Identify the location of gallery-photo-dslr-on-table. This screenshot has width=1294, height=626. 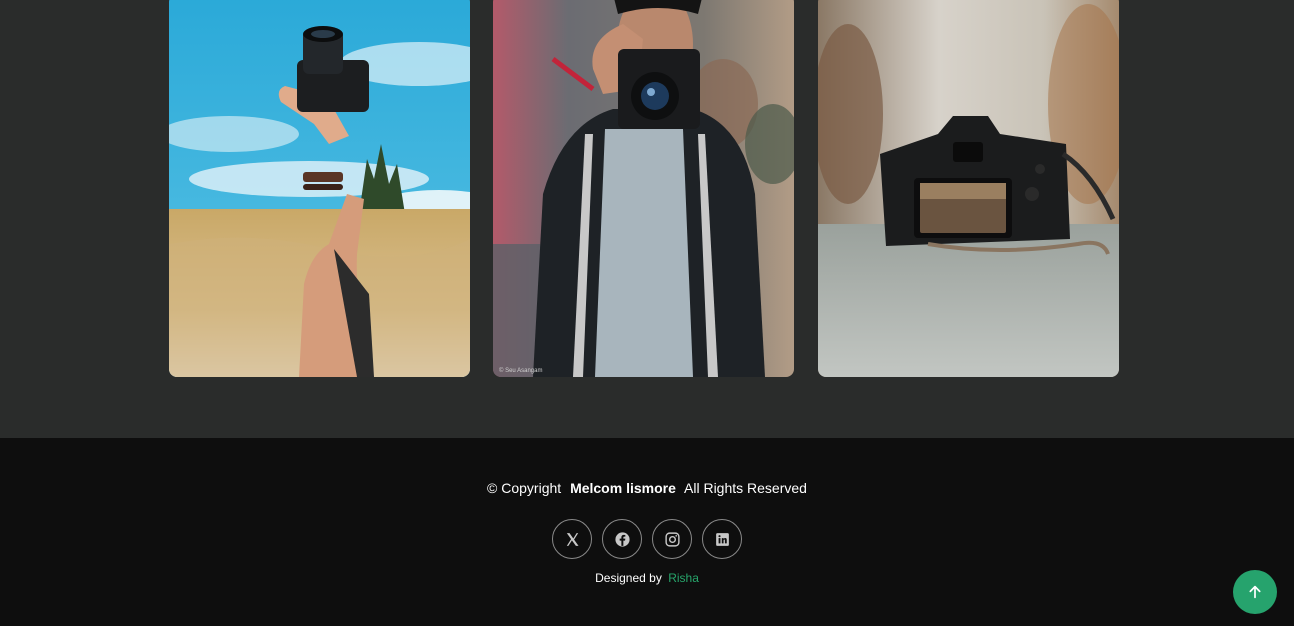
(968, 188).